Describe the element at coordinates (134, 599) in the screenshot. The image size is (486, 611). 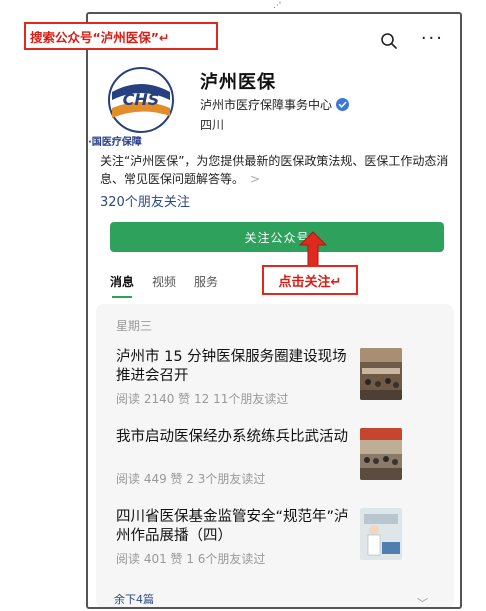
I see `remaining-count: 余下4篇` at that location.